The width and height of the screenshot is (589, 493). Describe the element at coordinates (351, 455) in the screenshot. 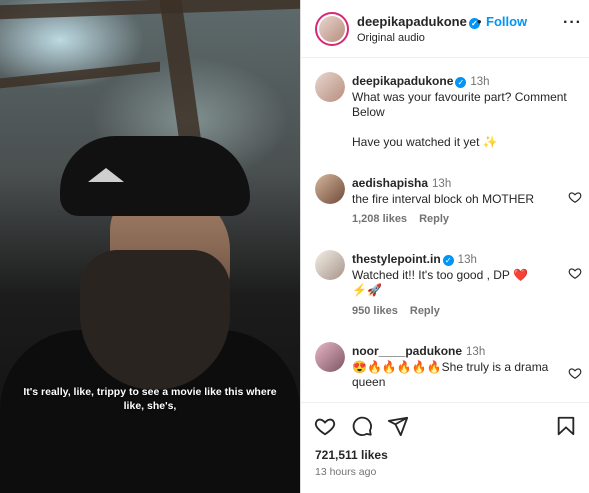

I see `likes-count: 721,511 likes` at that location.